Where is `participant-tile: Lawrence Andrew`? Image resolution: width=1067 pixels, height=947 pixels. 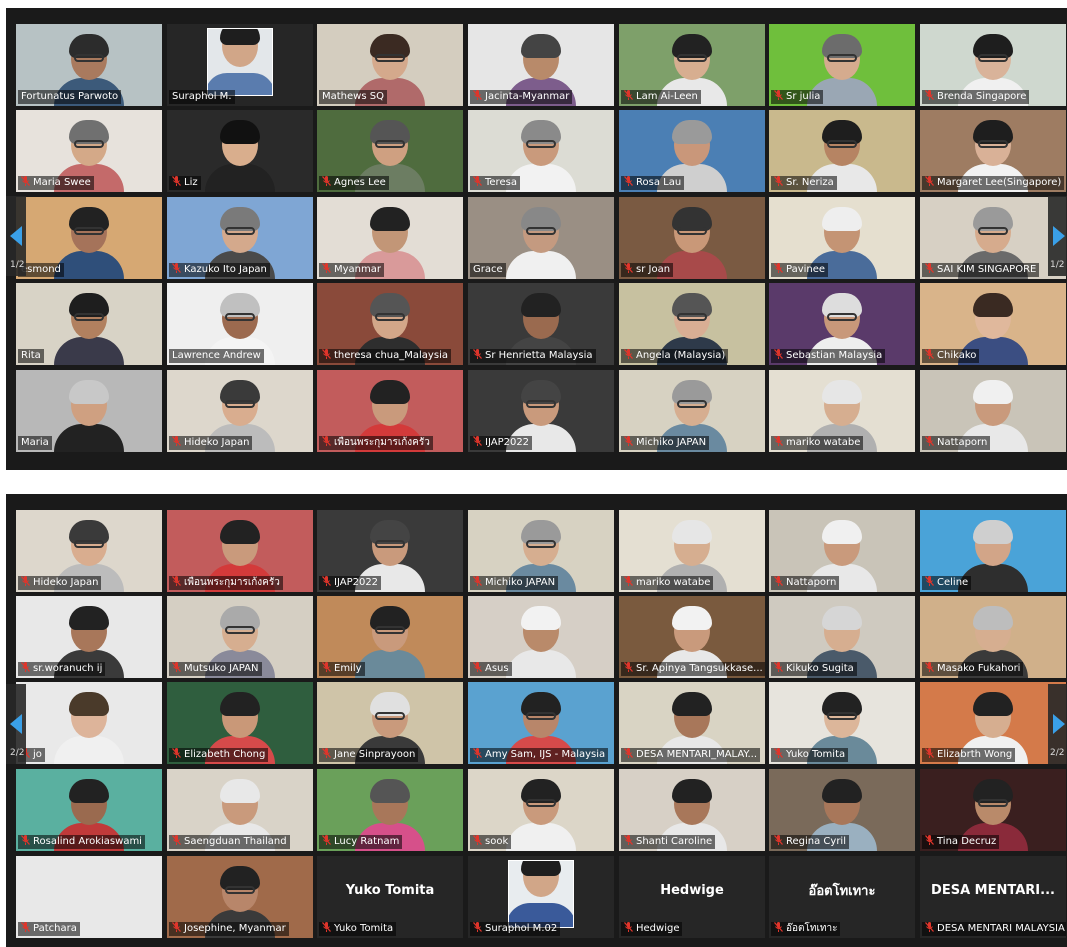
participant-tile: Lawrence Andrew is located at coordinates (240, 324).